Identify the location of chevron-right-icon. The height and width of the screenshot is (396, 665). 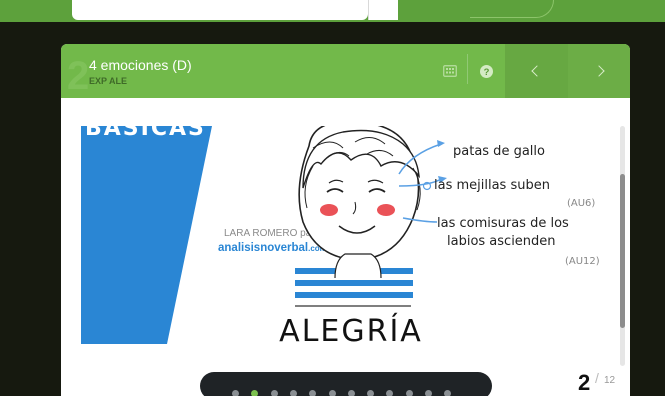
(599, 71).